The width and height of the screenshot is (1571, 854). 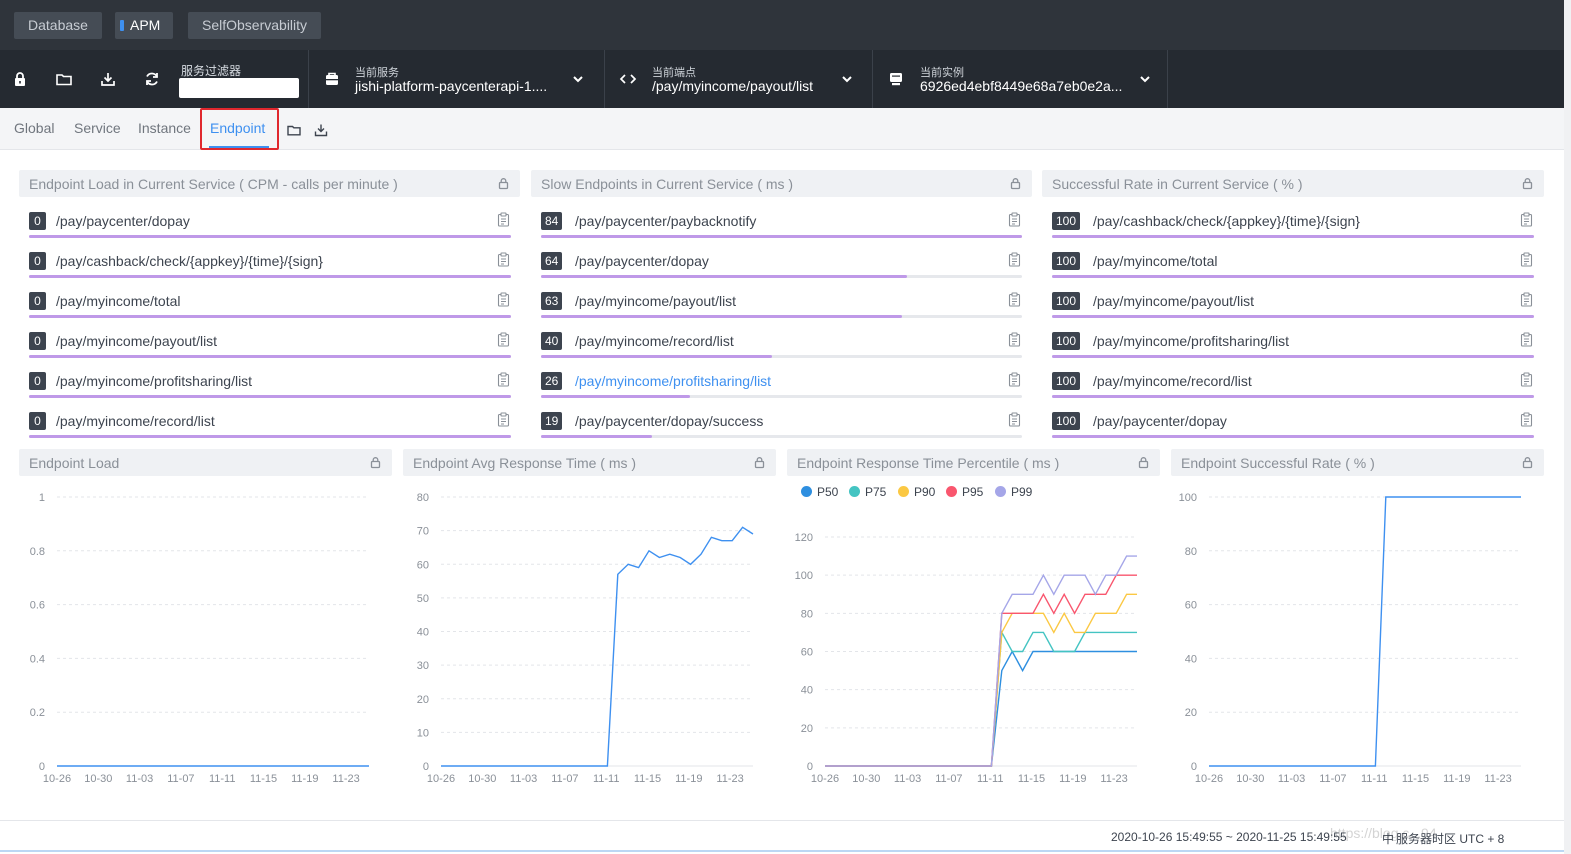 What do you see at coordinates (1177, 184) in the screenshot?
I see `panel-title: Successful Rate in Current Service ( % )` at bounding box center [1177, 184].